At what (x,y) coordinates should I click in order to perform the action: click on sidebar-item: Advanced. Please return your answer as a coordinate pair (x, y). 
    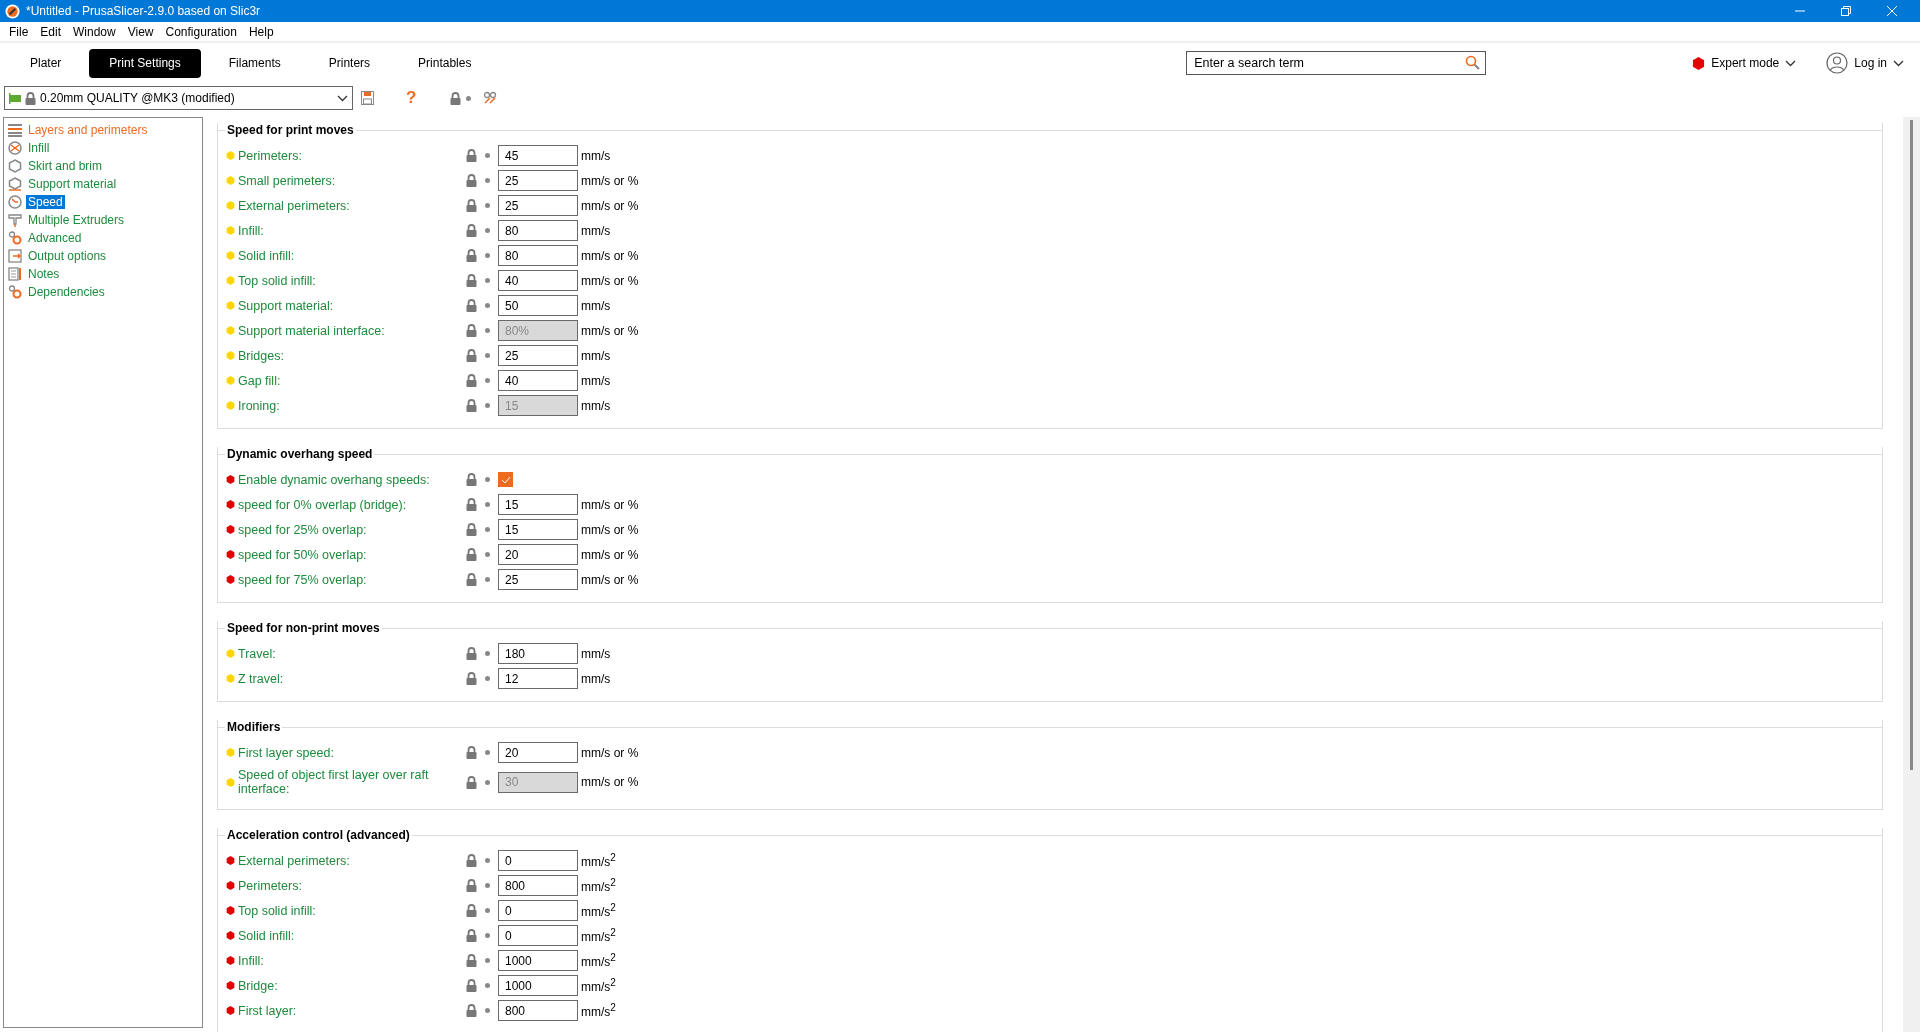
    Looking at the image, I should click on (55, 238).